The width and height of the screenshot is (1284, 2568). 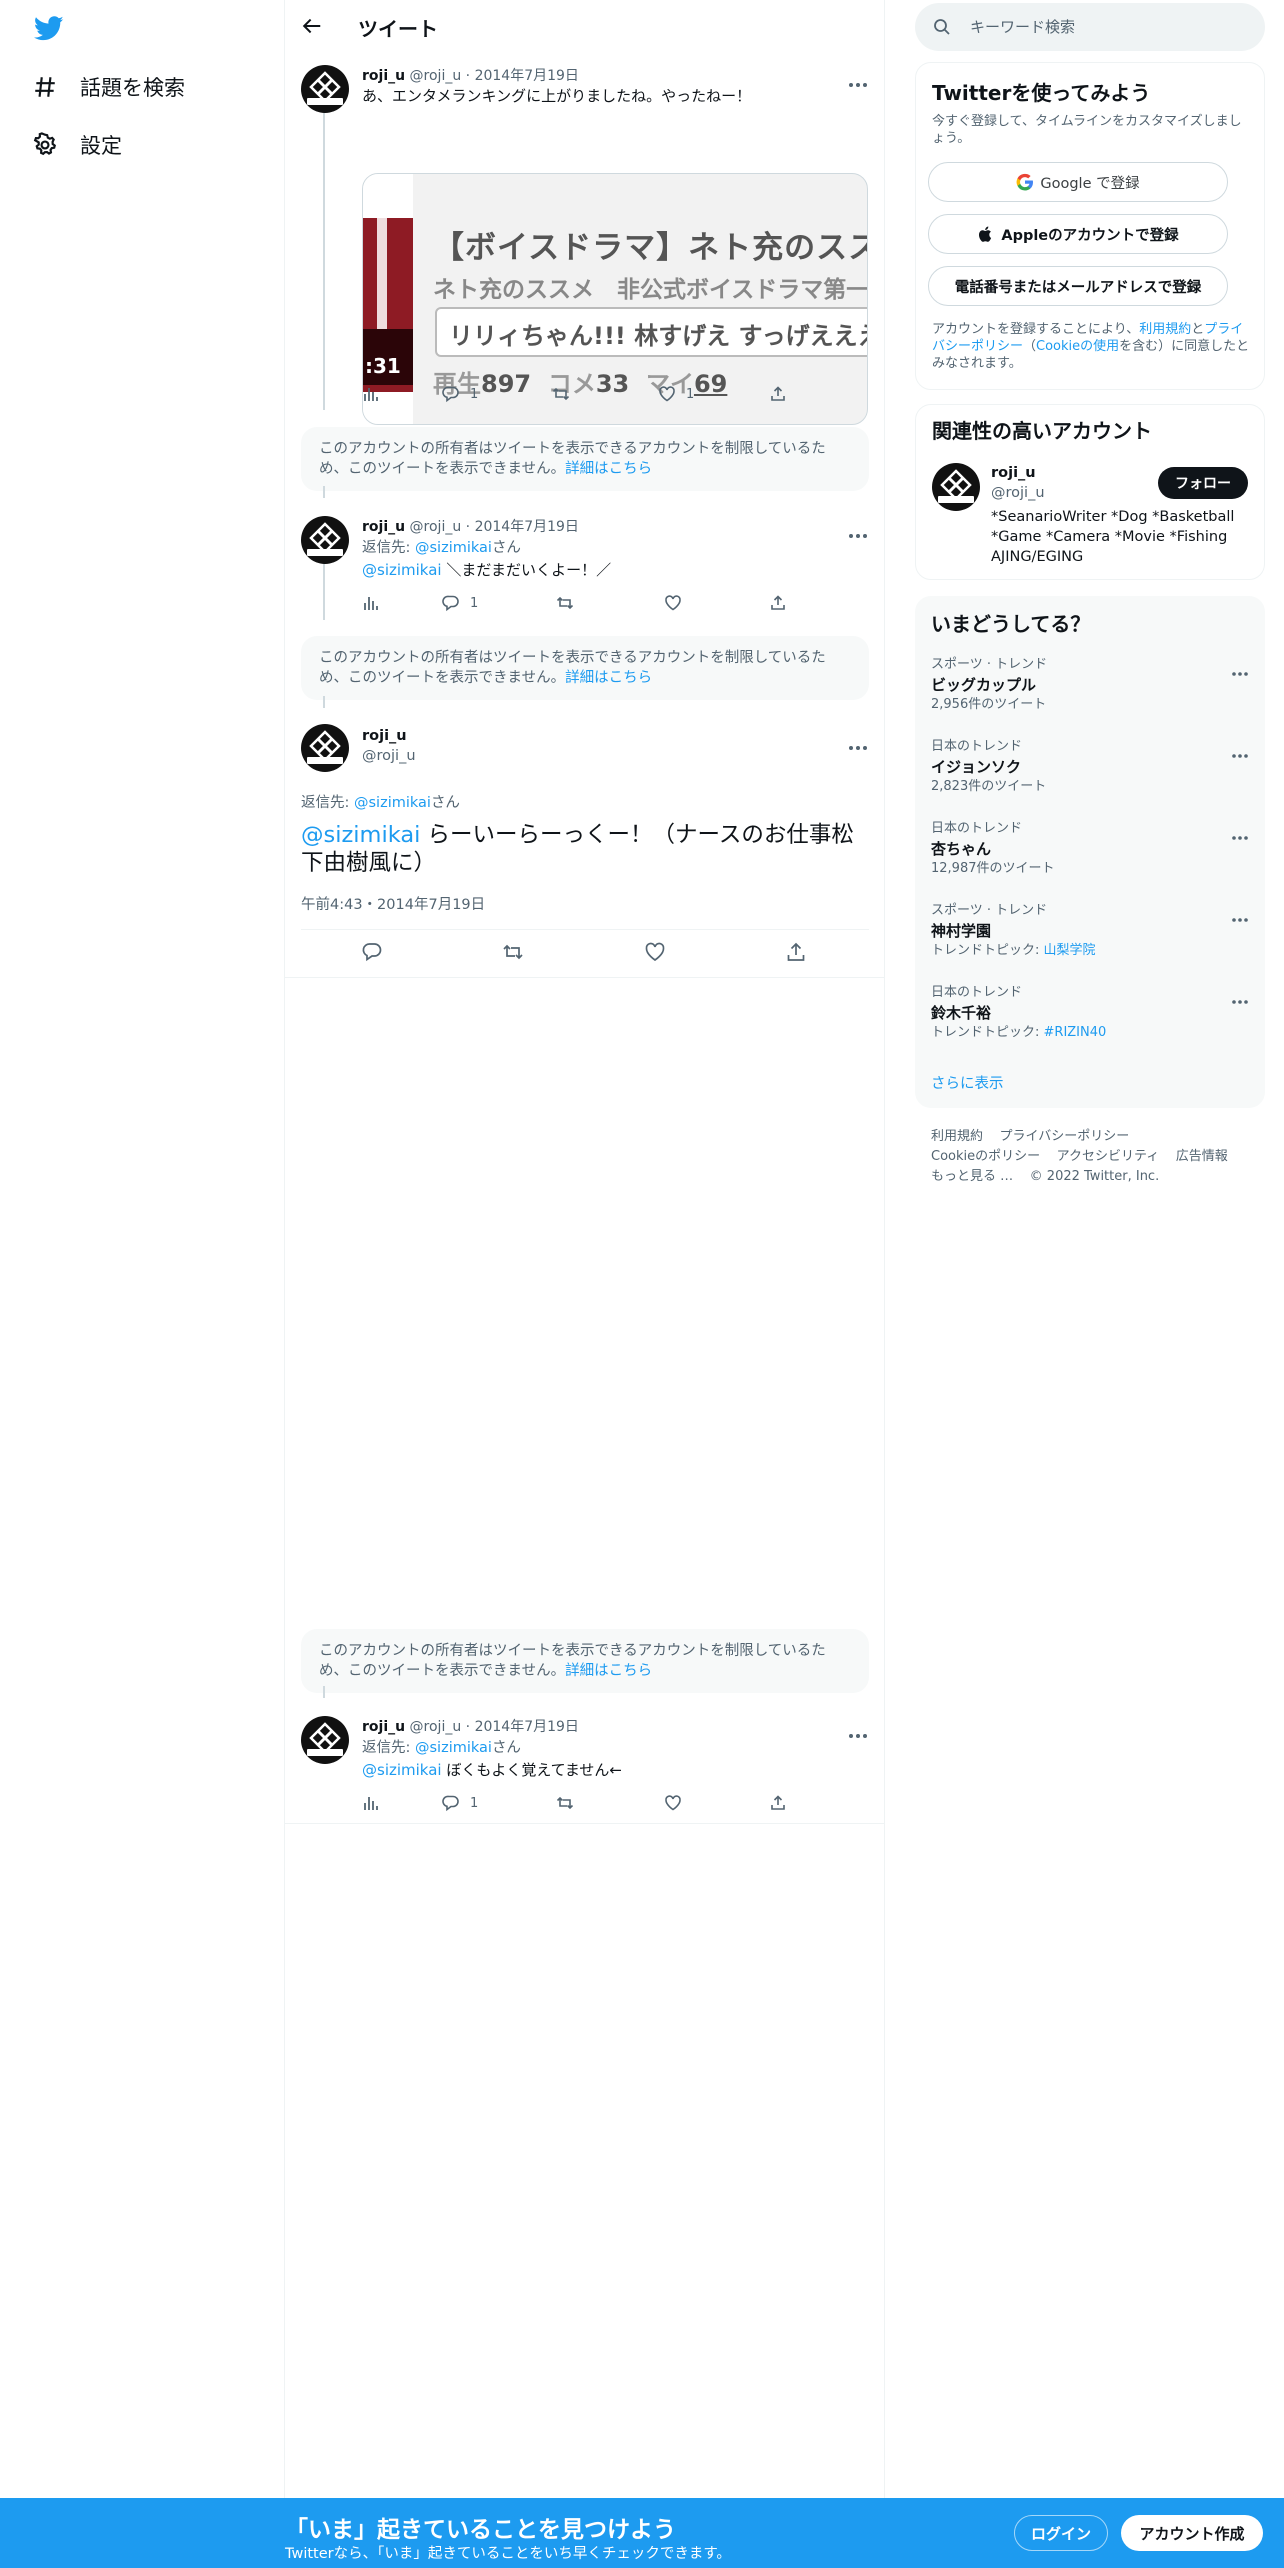 What do you see at coordinates (388, 1748) in the screenshot?
I see `reply-prefix: 返信先:` at bounding box center [388, 1748].